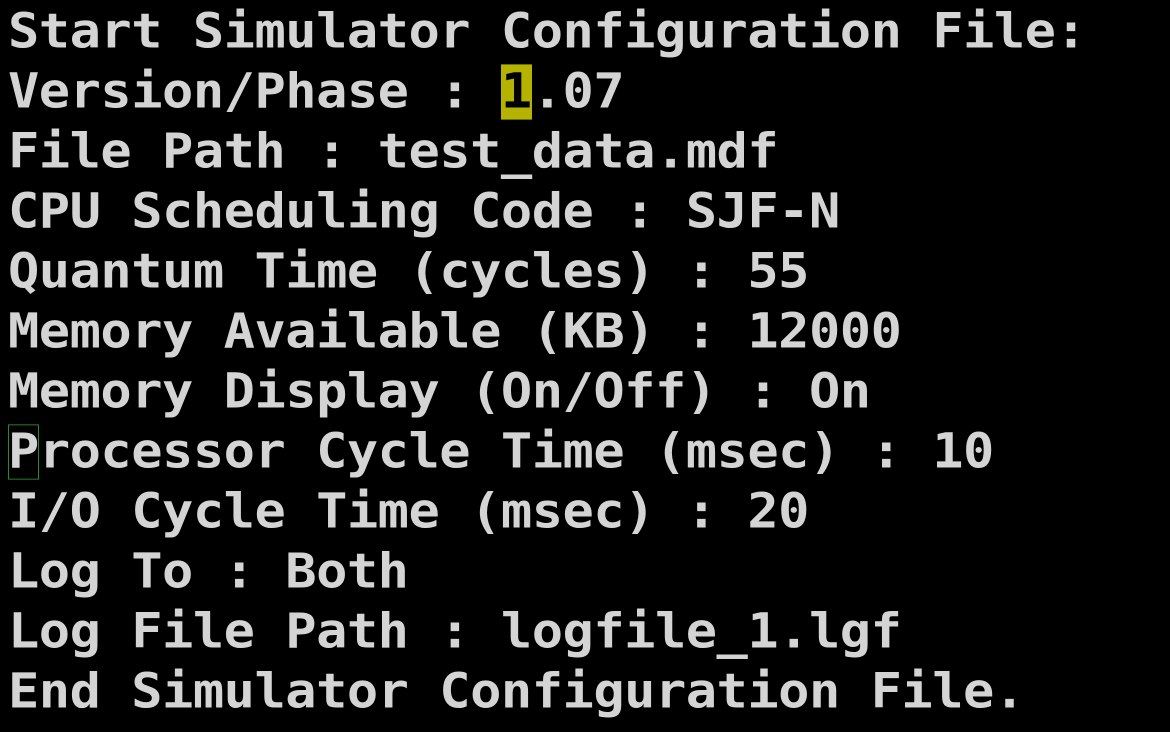  Describe the element at coordinates (578, 92) in the screenshot. I see `version-value-rest: .07` at that location.